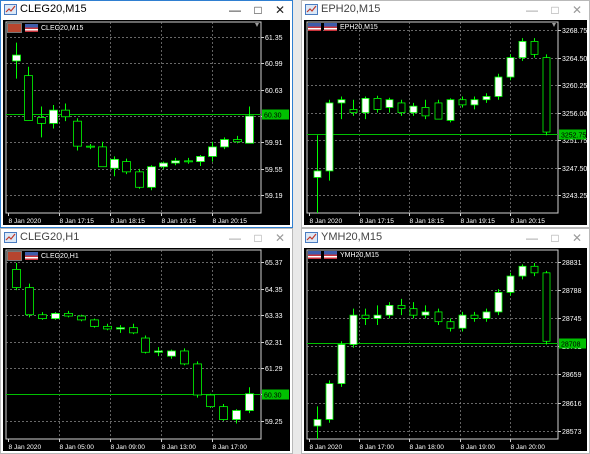 The height and width of the screenshot is (454, 590). I want to click on window-titlebar: EPH20,M15 — □ ✕, so click(445, 10).